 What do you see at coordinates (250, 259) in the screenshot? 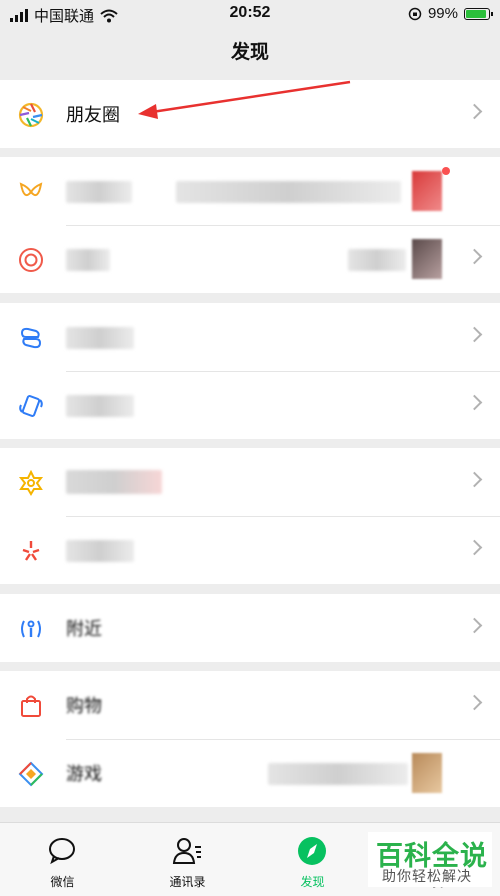
I see `list-item-live` at bounding box center [250, 259].